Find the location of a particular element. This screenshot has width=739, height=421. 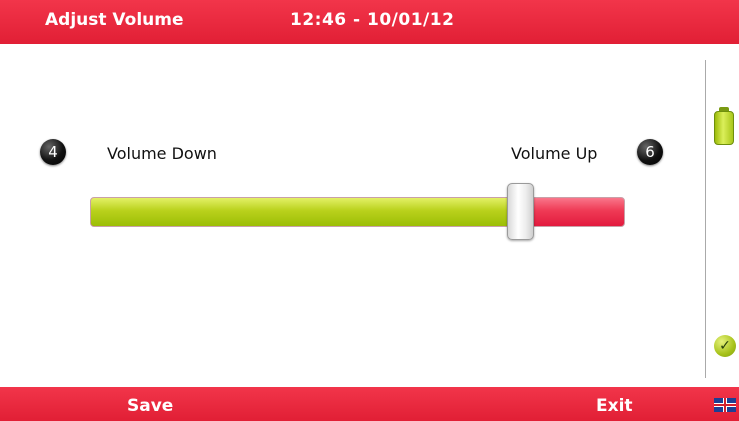

volume-slider-thumb is located at coordinates (521, 211).